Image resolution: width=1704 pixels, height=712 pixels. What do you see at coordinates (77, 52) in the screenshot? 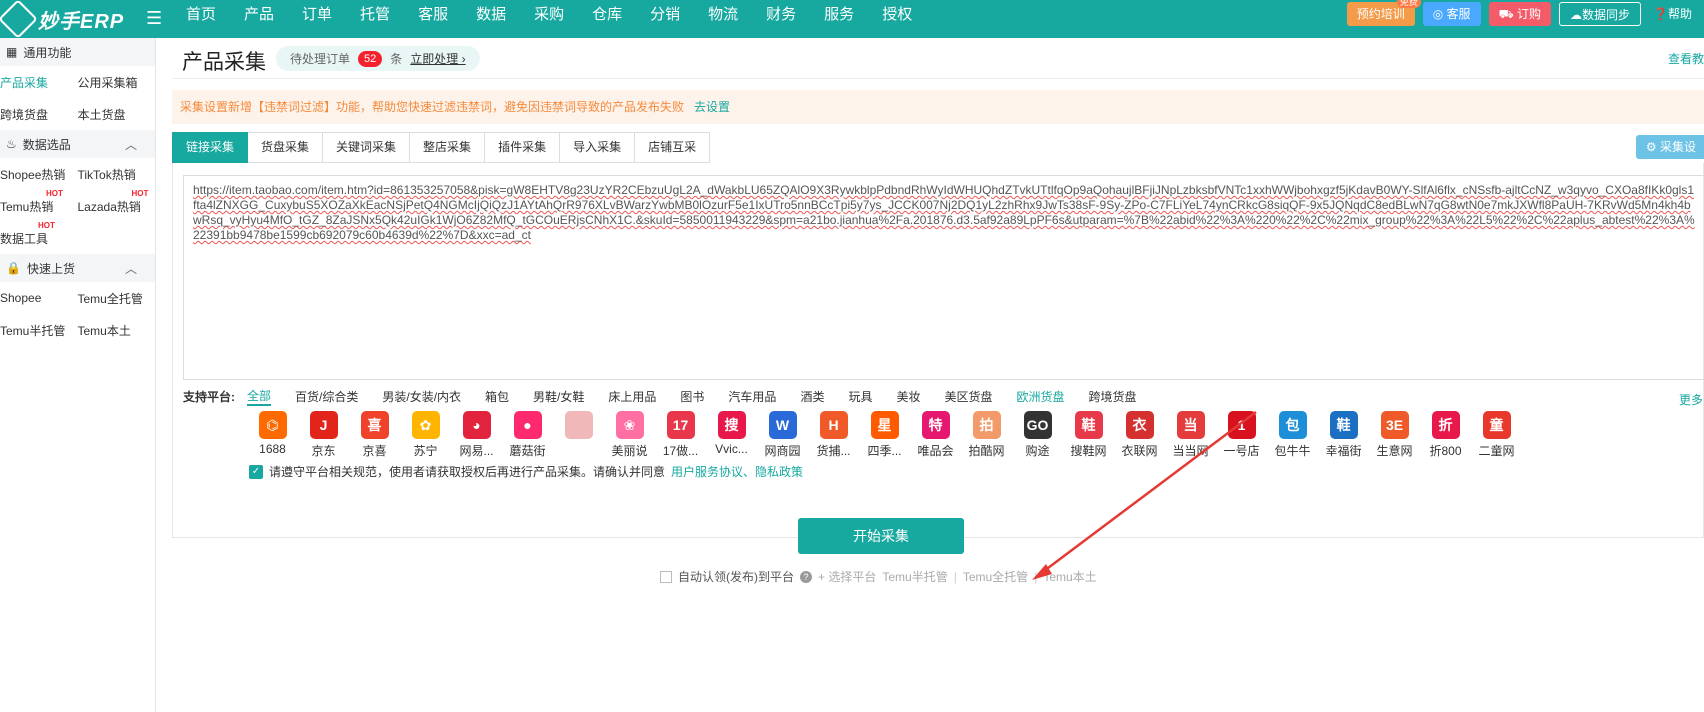
I see `sidebar-section-common: ▦ 通用功能` at bounding box center [77, 52].